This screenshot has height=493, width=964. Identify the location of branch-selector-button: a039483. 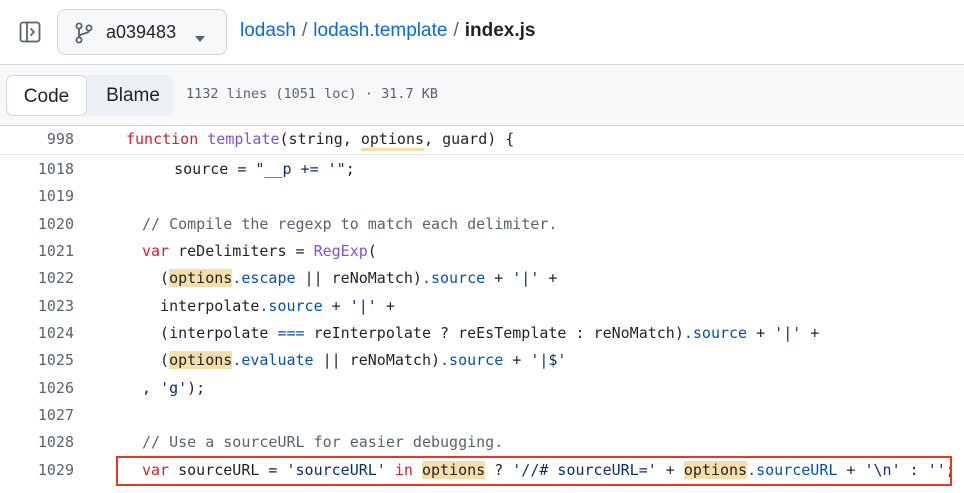
(142, 32).